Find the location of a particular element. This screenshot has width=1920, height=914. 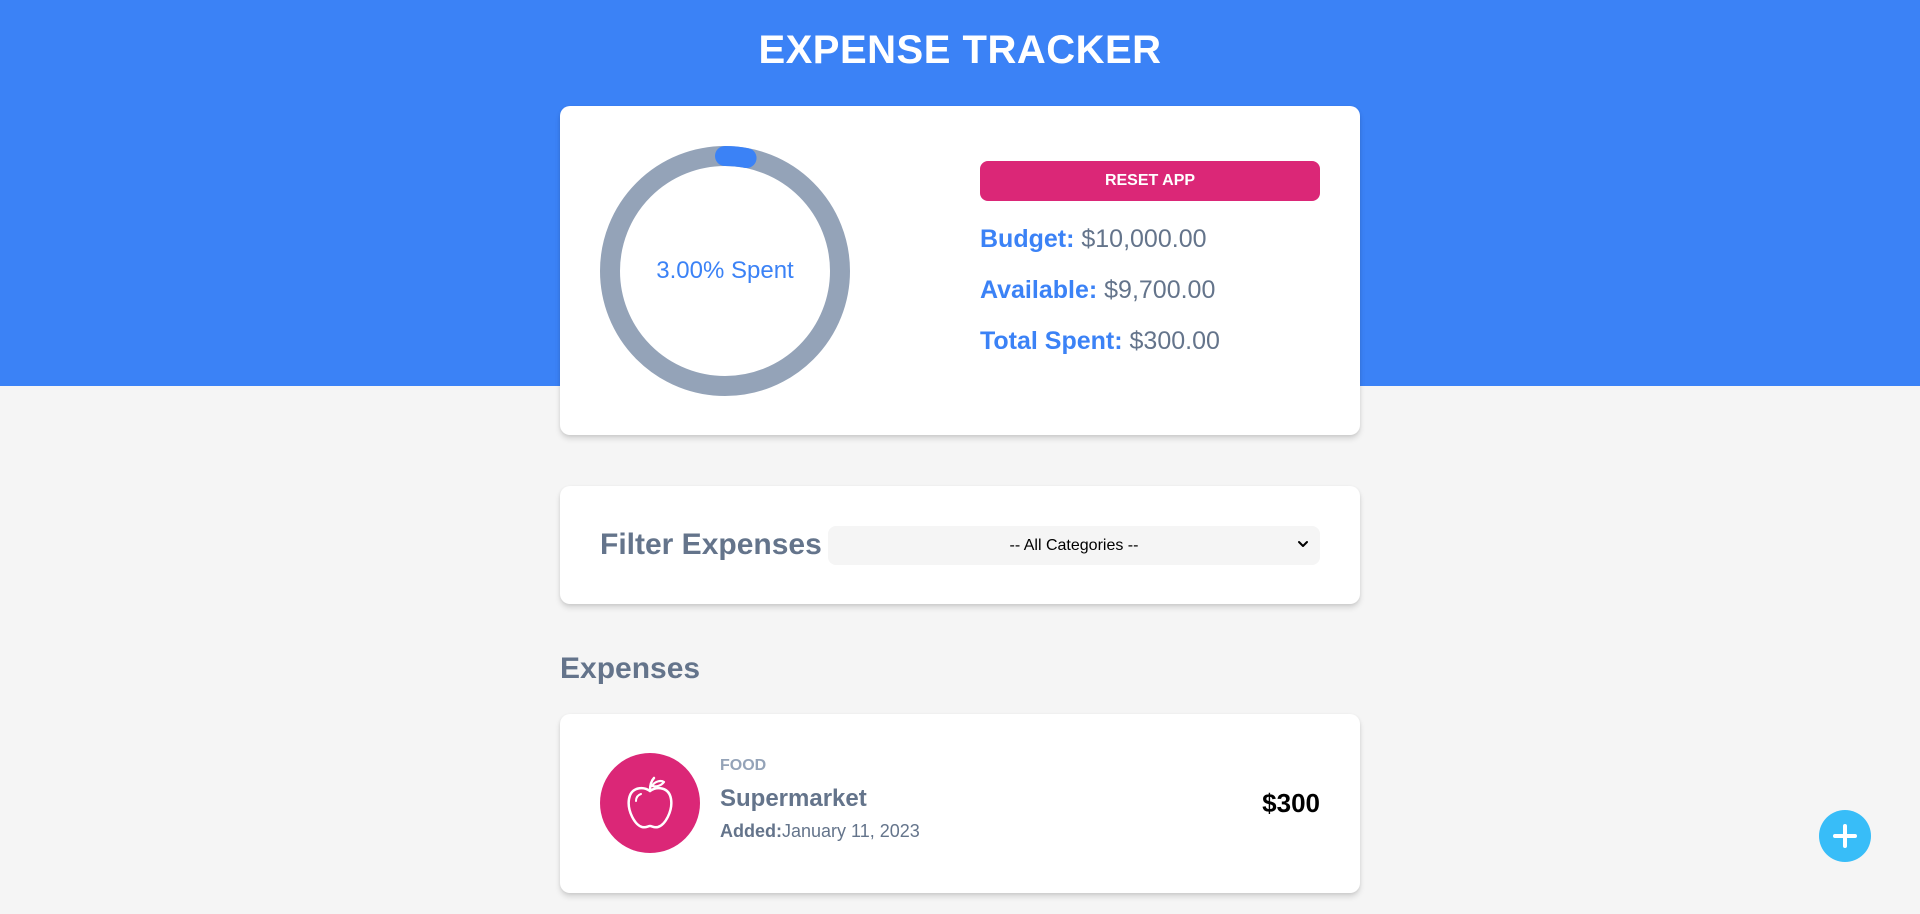

apple-icon is located at coordinates (650, 802).